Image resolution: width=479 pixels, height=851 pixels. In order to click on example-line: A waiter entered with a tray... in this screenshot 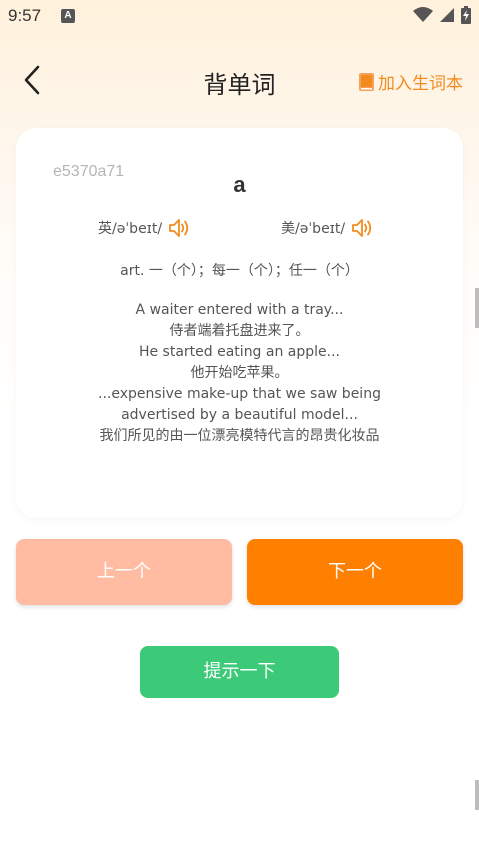, I will do `click(239, 310)`.